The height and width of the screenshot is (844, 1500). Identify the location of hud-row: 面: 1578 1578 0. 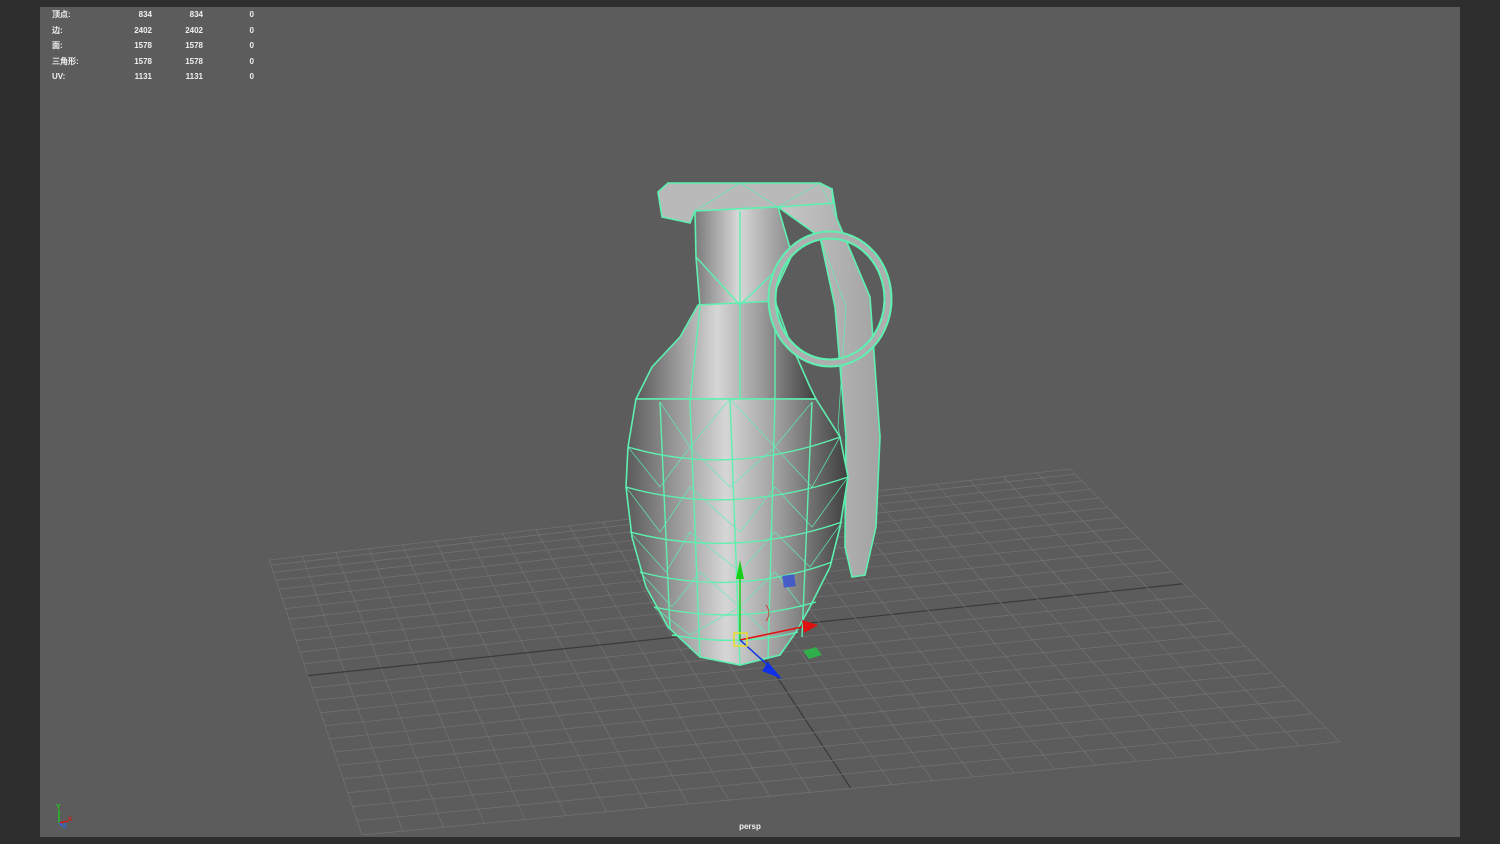
(162, 46).